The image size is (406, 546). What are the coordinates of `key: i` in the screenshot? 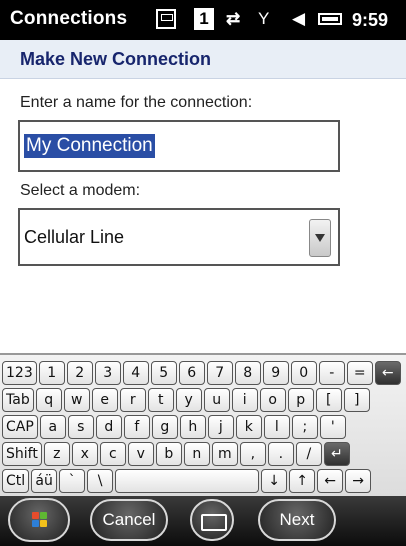 It's located at (244, 400).